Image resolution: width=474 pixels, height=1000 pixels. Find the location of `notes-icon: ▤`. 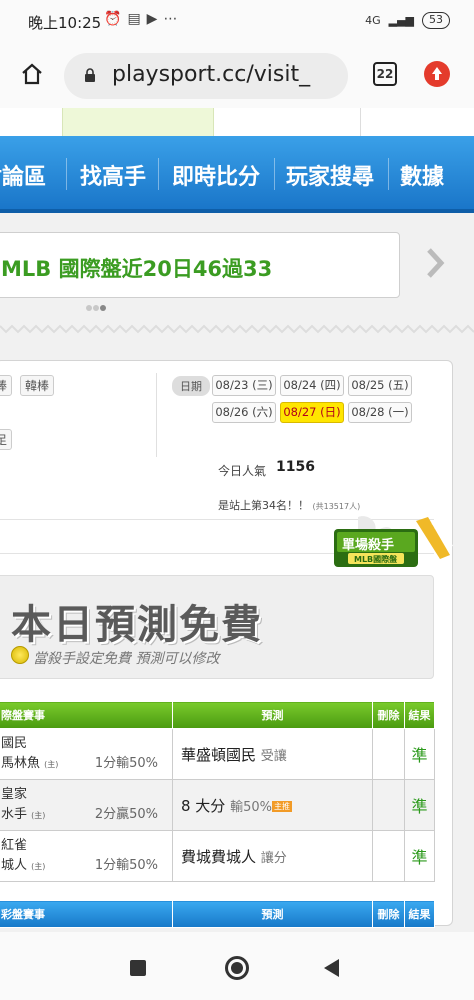

notes-icon: ▤ is located at coordinates (134, 19).